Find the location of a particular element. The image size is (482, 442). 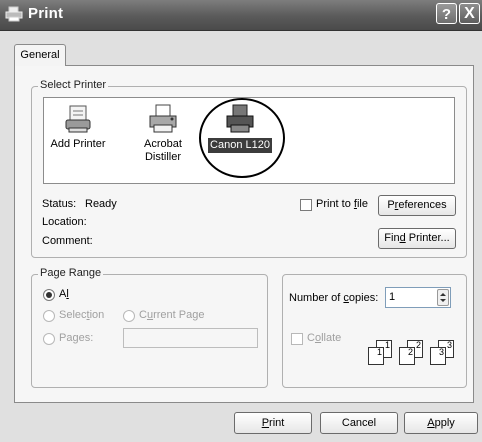

printer-label-line2: Distiller is located at coordinates (163, 157).